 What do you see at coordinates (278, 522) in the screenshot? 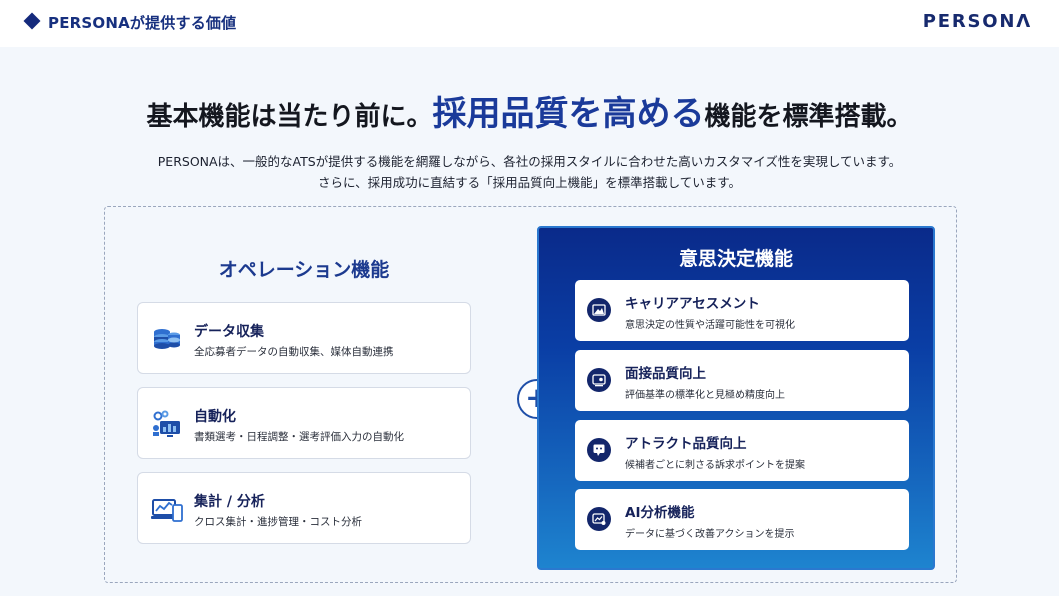
I see `operation-card-desc: クロス集計・進捗管理・コスト分析` at bounding box center [278, 522].